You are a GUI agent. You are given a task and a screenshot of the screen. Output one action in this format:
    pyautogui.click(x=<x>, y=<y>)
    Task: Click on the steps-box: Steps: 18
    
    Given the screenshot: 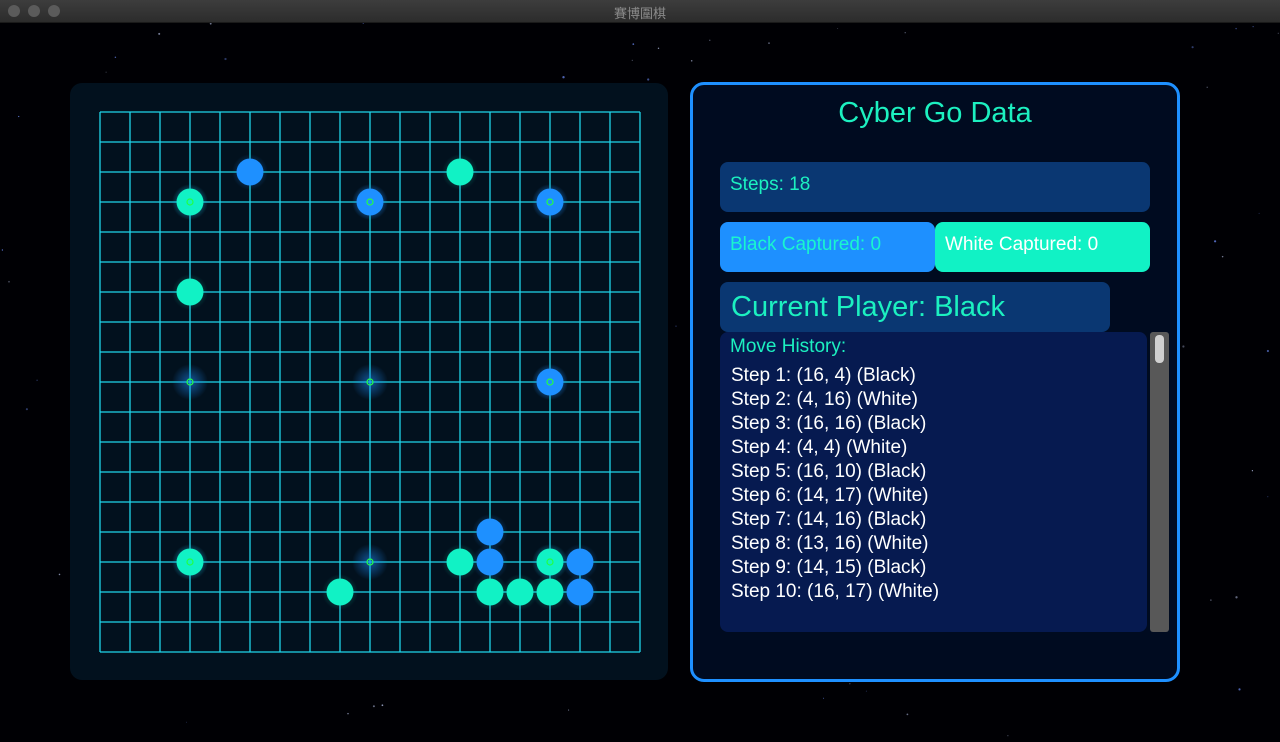 What is the action you would take?
    pyautogui.click(x=935, y=187)
    